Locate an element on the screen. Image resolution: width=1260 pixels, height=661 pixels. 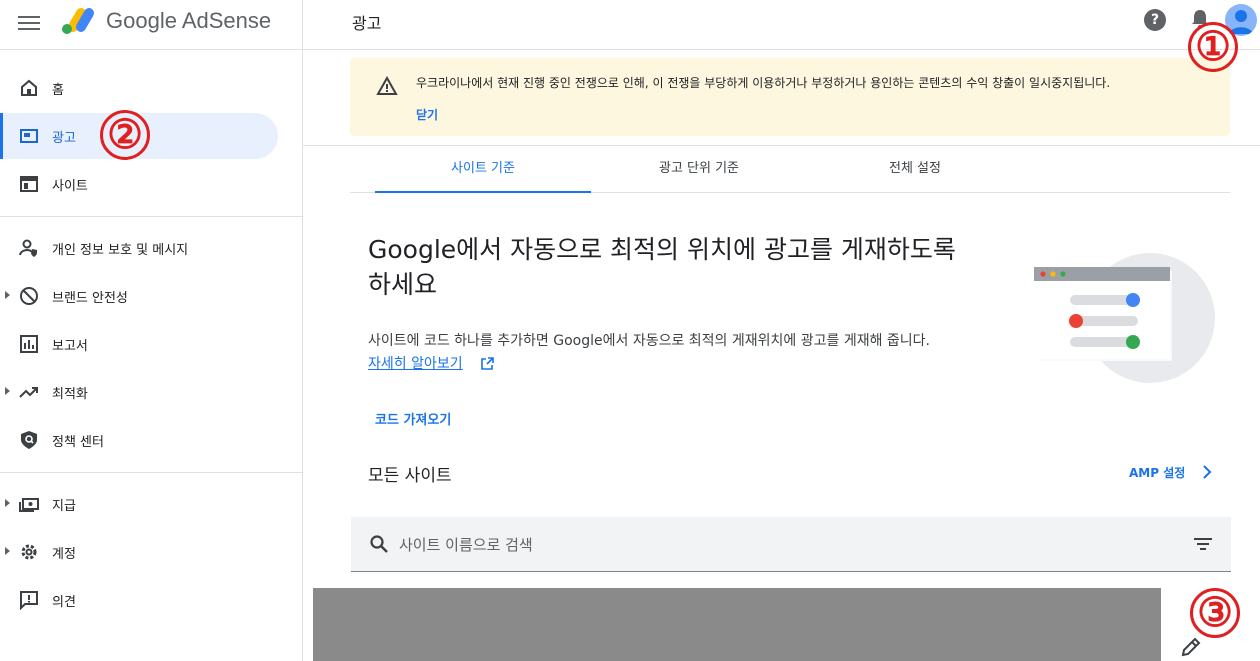
redacted-region is located at coordinates (737, 624).